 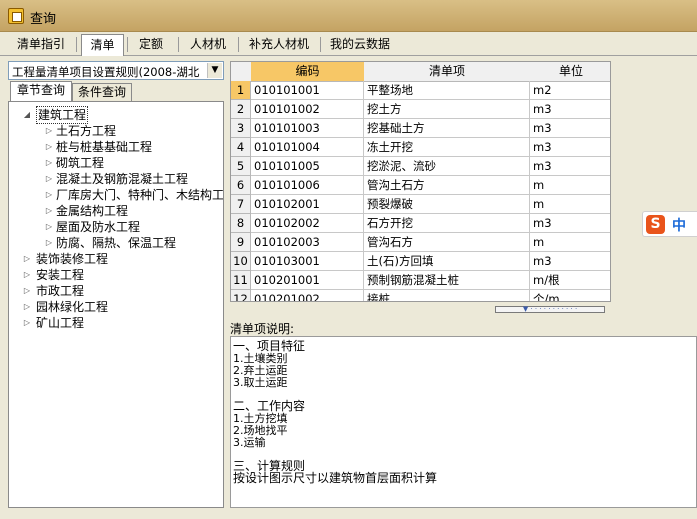 What do you see at coordinates (308, 72) in the screenshot?
I see `column-header-code: 编码` at bounding box center [308, 72].